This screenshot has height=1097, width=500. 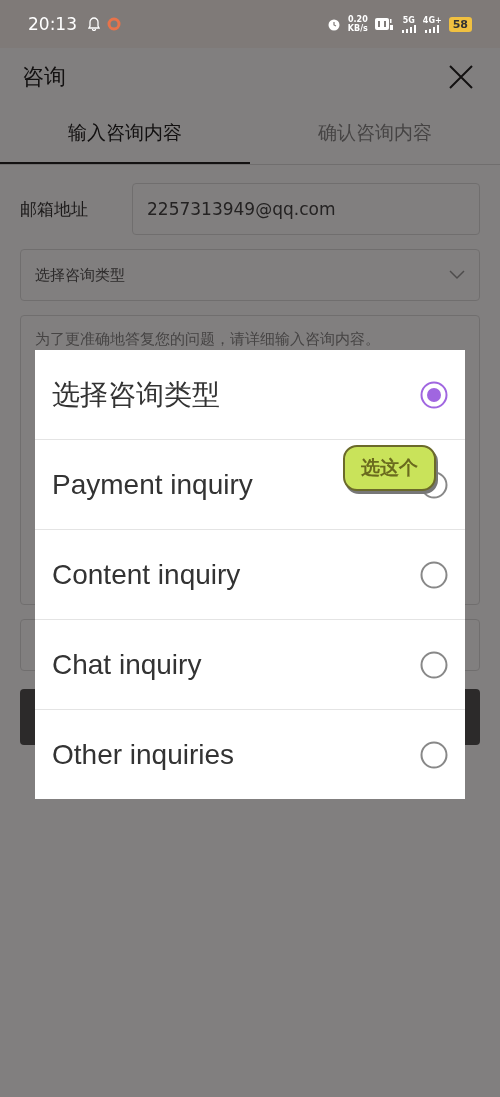 What do you see at coordinates (250, 664) in the screenshot?
I see `option-item: Chat inquiry` at bounding box center [250, 664].